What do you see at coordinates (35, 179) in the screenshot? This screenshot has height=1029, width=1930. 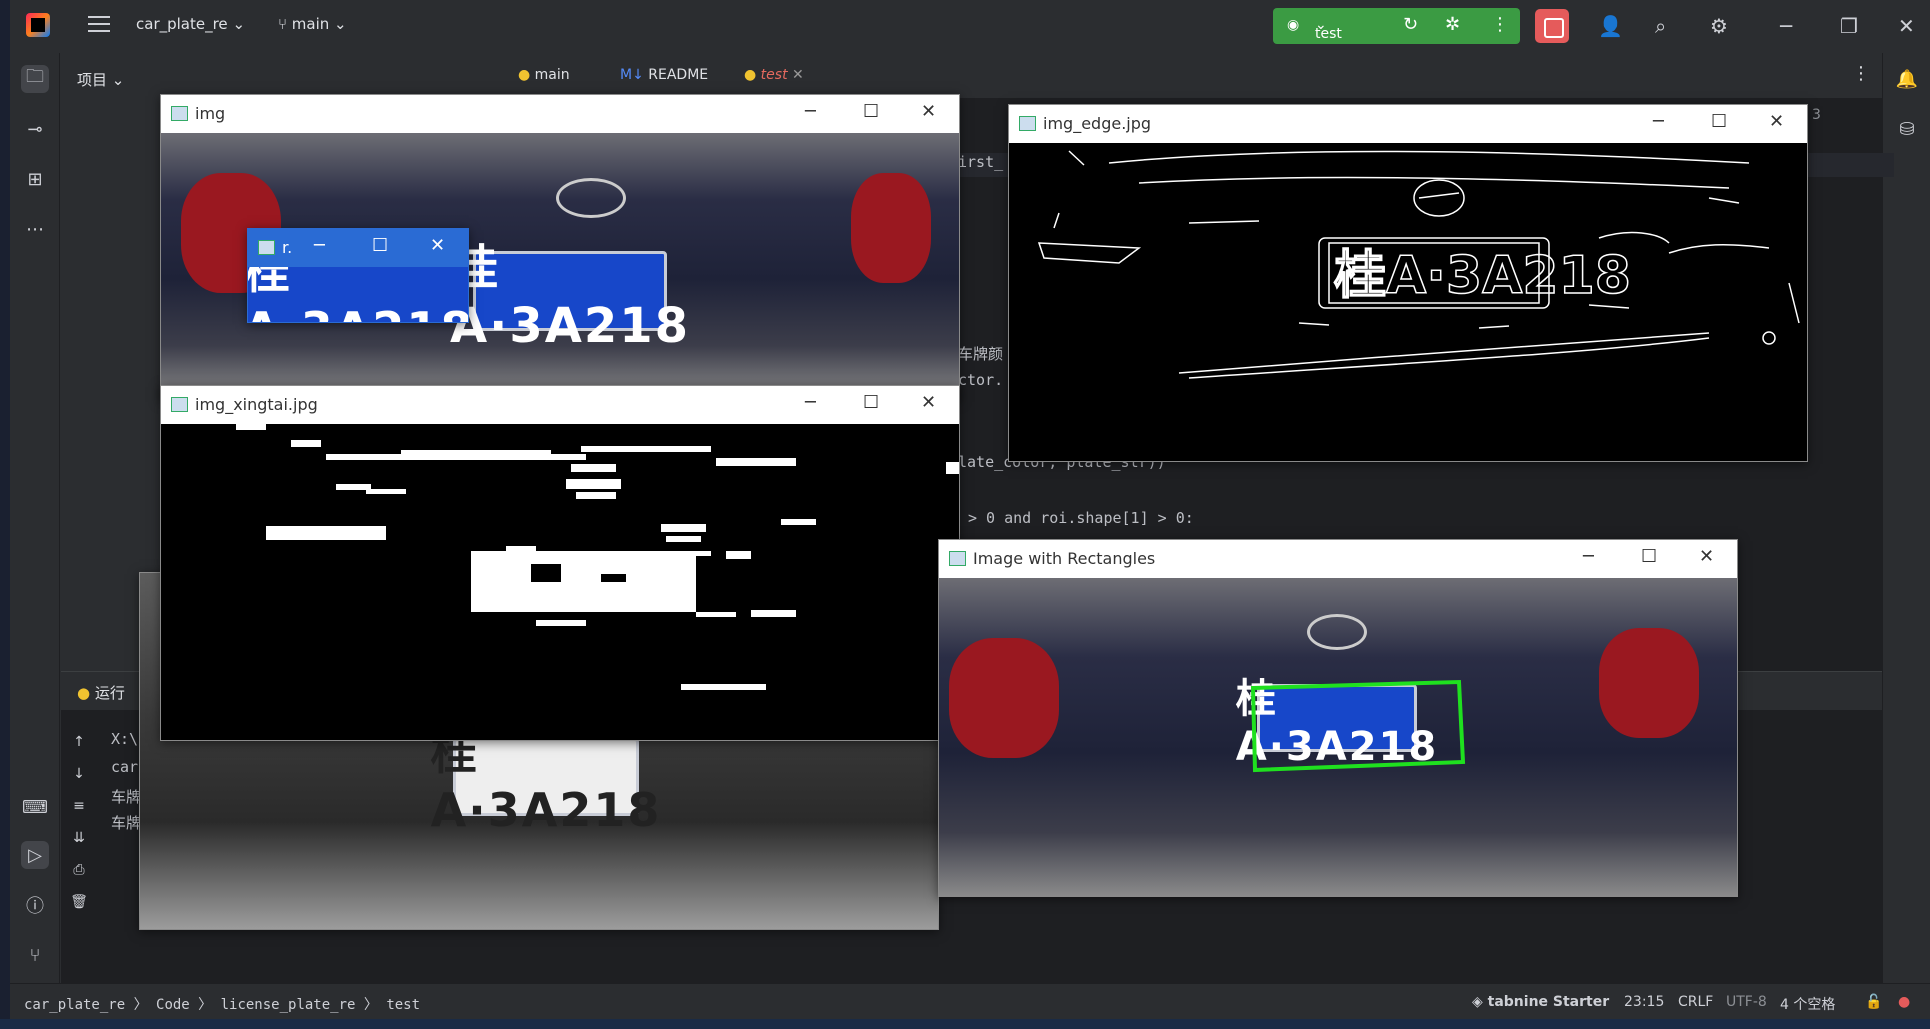 I see `structure-icon: ⊞` at bounding box center [35, 179].